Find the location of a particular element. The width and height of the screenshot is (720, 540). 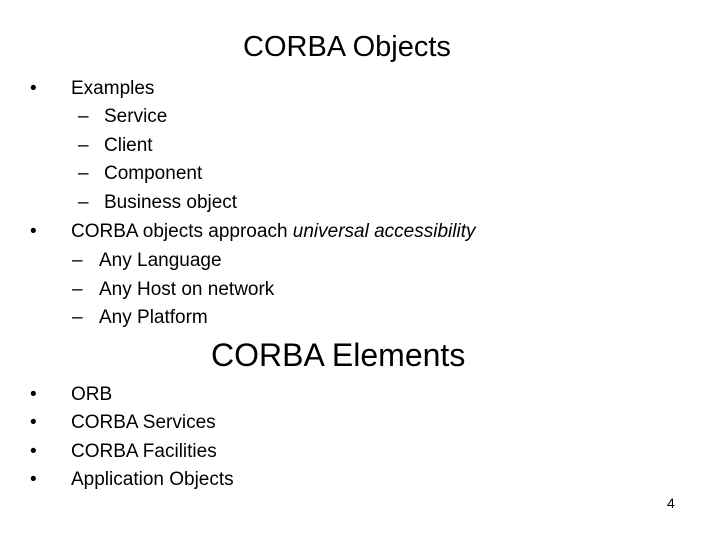

examples-label: Examples is located at coordinates (113, 88).